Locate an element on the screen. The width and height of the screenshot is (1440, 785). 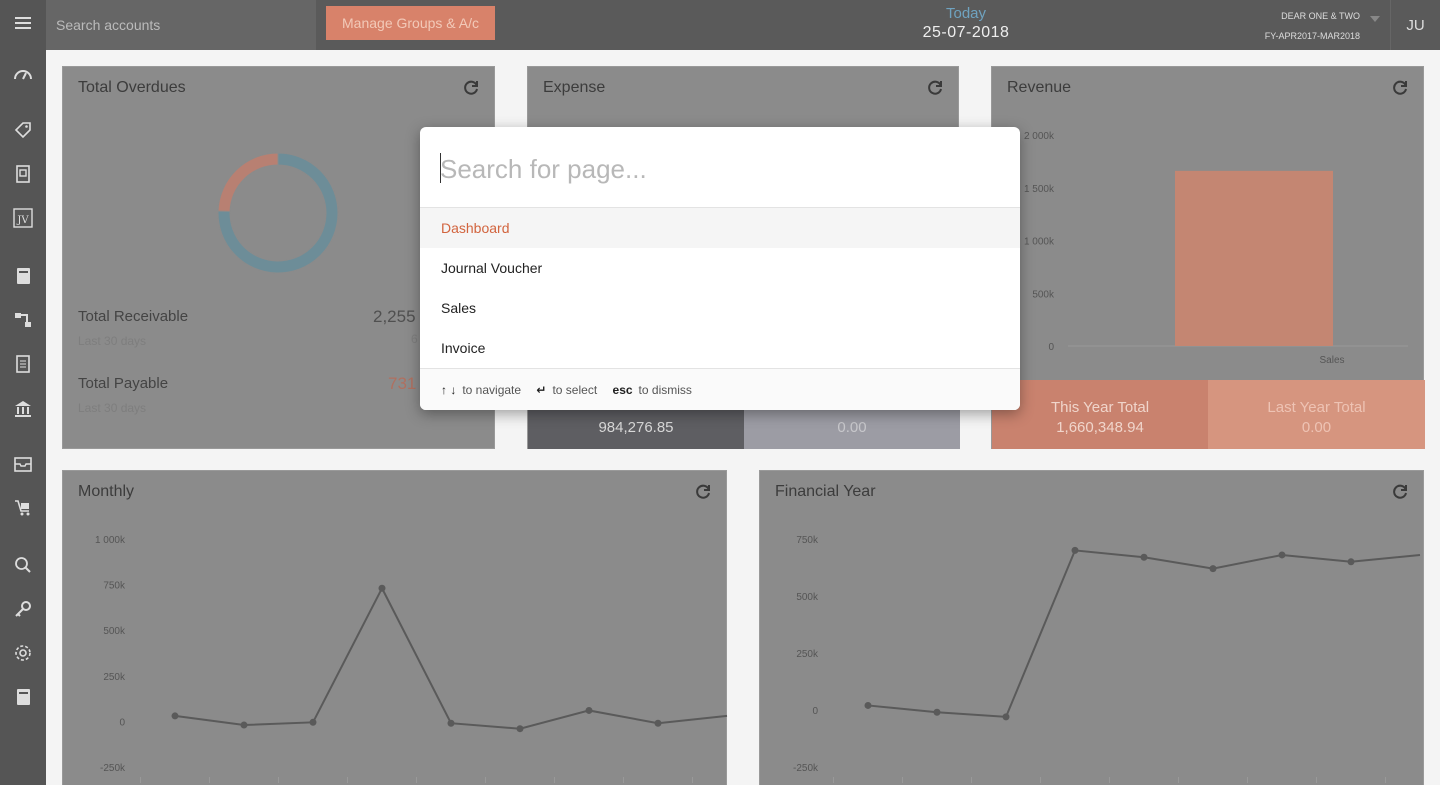
y-tick-label: -250k is located at coordinates (806, 768).